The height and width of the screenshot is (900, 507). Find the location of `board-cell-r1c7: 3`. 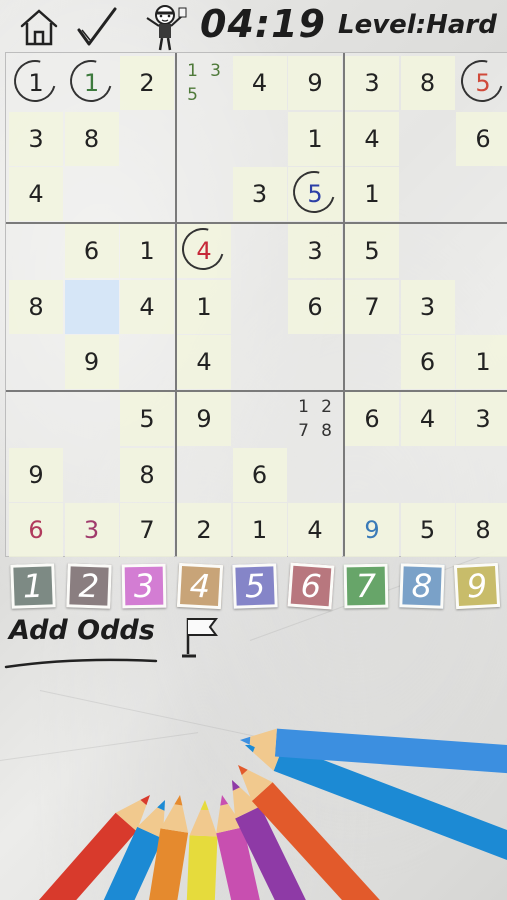

board-cell-r1c7: 3 is located at coordinates (372, 83).